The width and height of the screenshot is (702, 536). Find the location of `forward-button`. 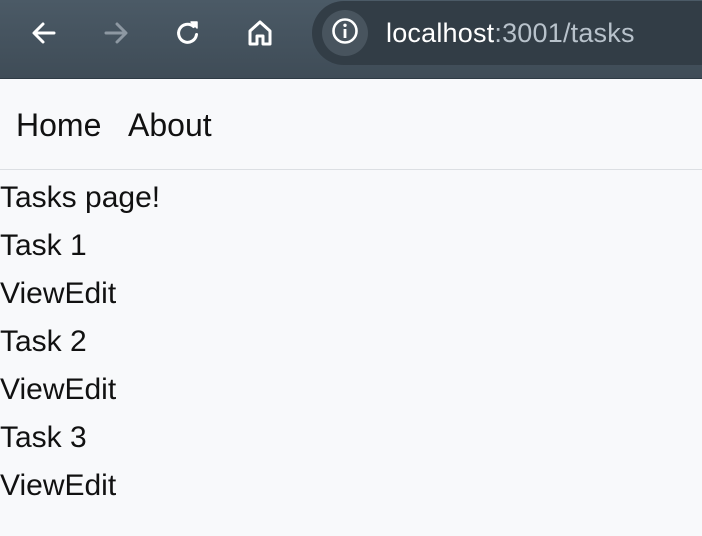

forward-button is located at coordinates (116, 33).